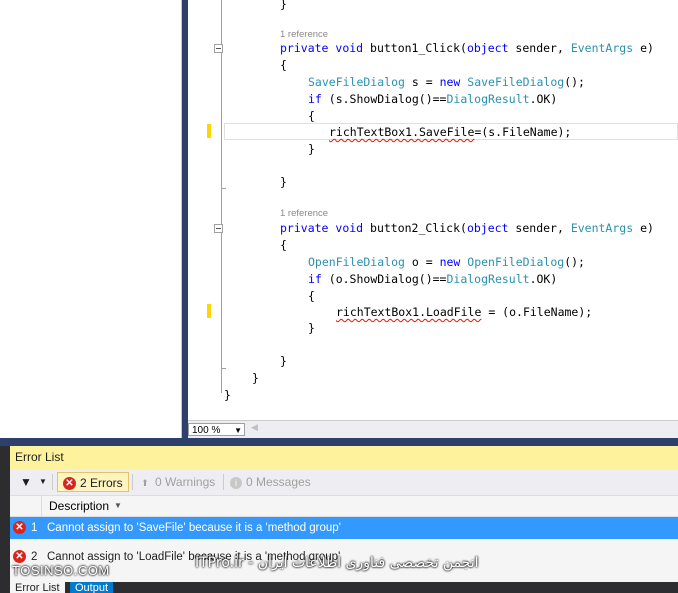 This screenshot has width=678, height=593. I want to click on warnings-label: 0 Warnings, so click(185, 482).